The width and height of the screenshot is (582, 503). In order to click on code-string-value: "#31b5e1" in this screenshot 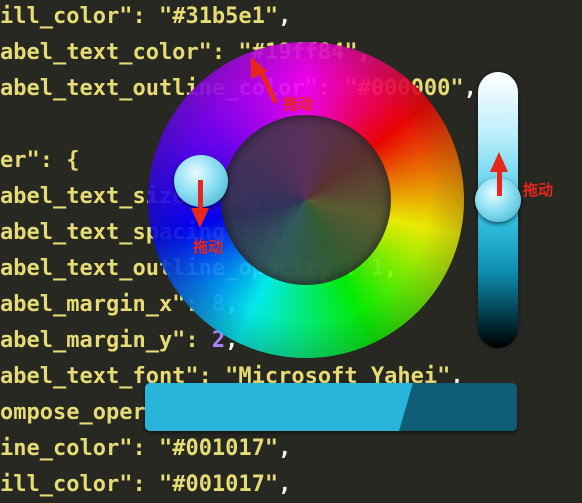, I will do `click(218, 16)`.